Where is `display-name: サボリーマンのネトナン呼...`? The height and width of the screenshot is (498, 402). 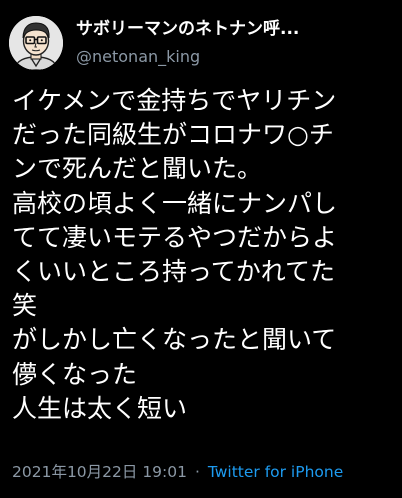 display-name: サボリーマンのネトナン呼... is located at coordinates (236, 29).